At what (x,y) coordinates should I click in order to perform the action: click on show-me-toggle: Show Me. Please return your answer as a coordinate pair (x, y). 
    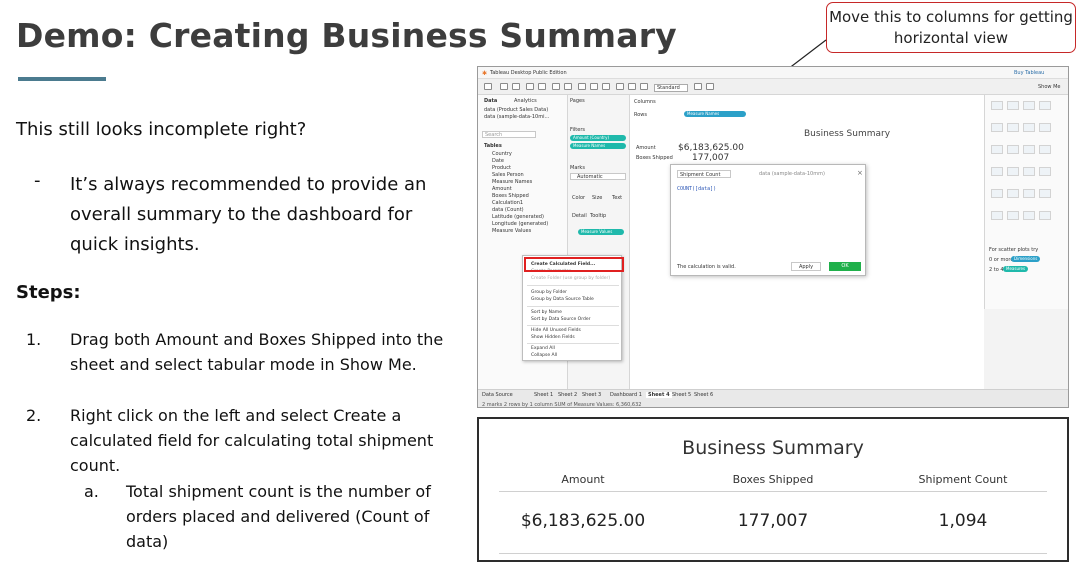
    Looking at the image, I should click on (1049, 87).